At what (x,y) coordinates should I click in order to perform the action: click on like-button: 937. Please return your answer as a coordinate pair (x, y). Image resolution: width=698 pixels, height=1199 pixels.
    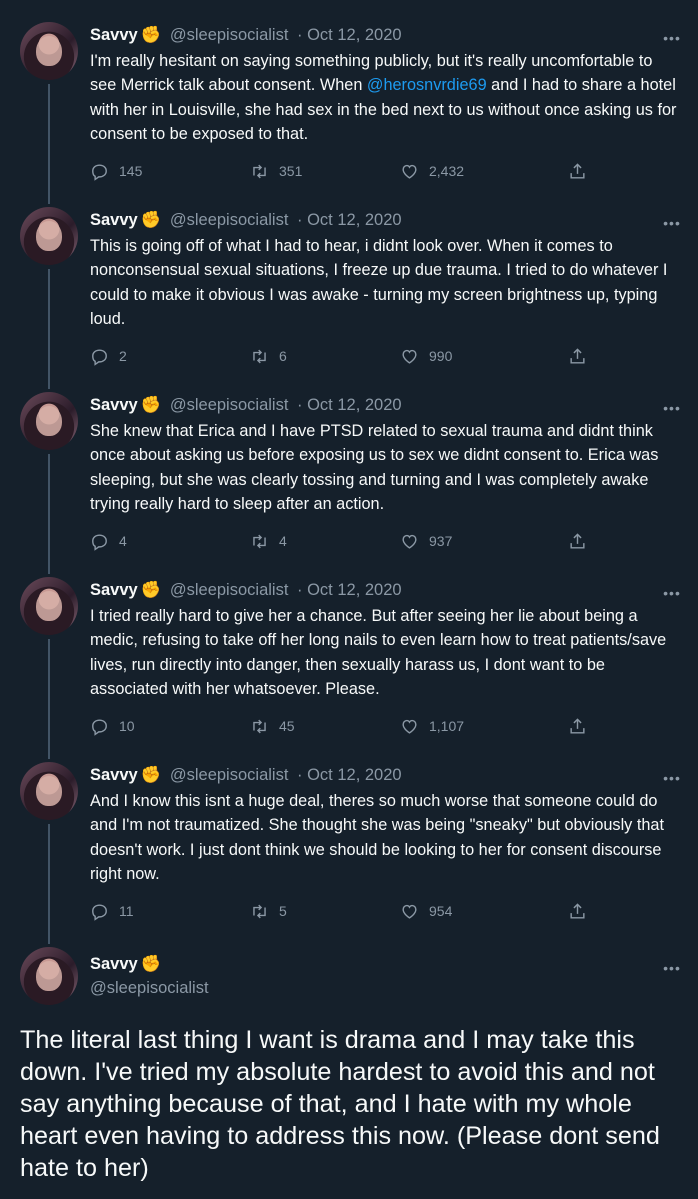
    Looking at the image, I should click on (426, 541).